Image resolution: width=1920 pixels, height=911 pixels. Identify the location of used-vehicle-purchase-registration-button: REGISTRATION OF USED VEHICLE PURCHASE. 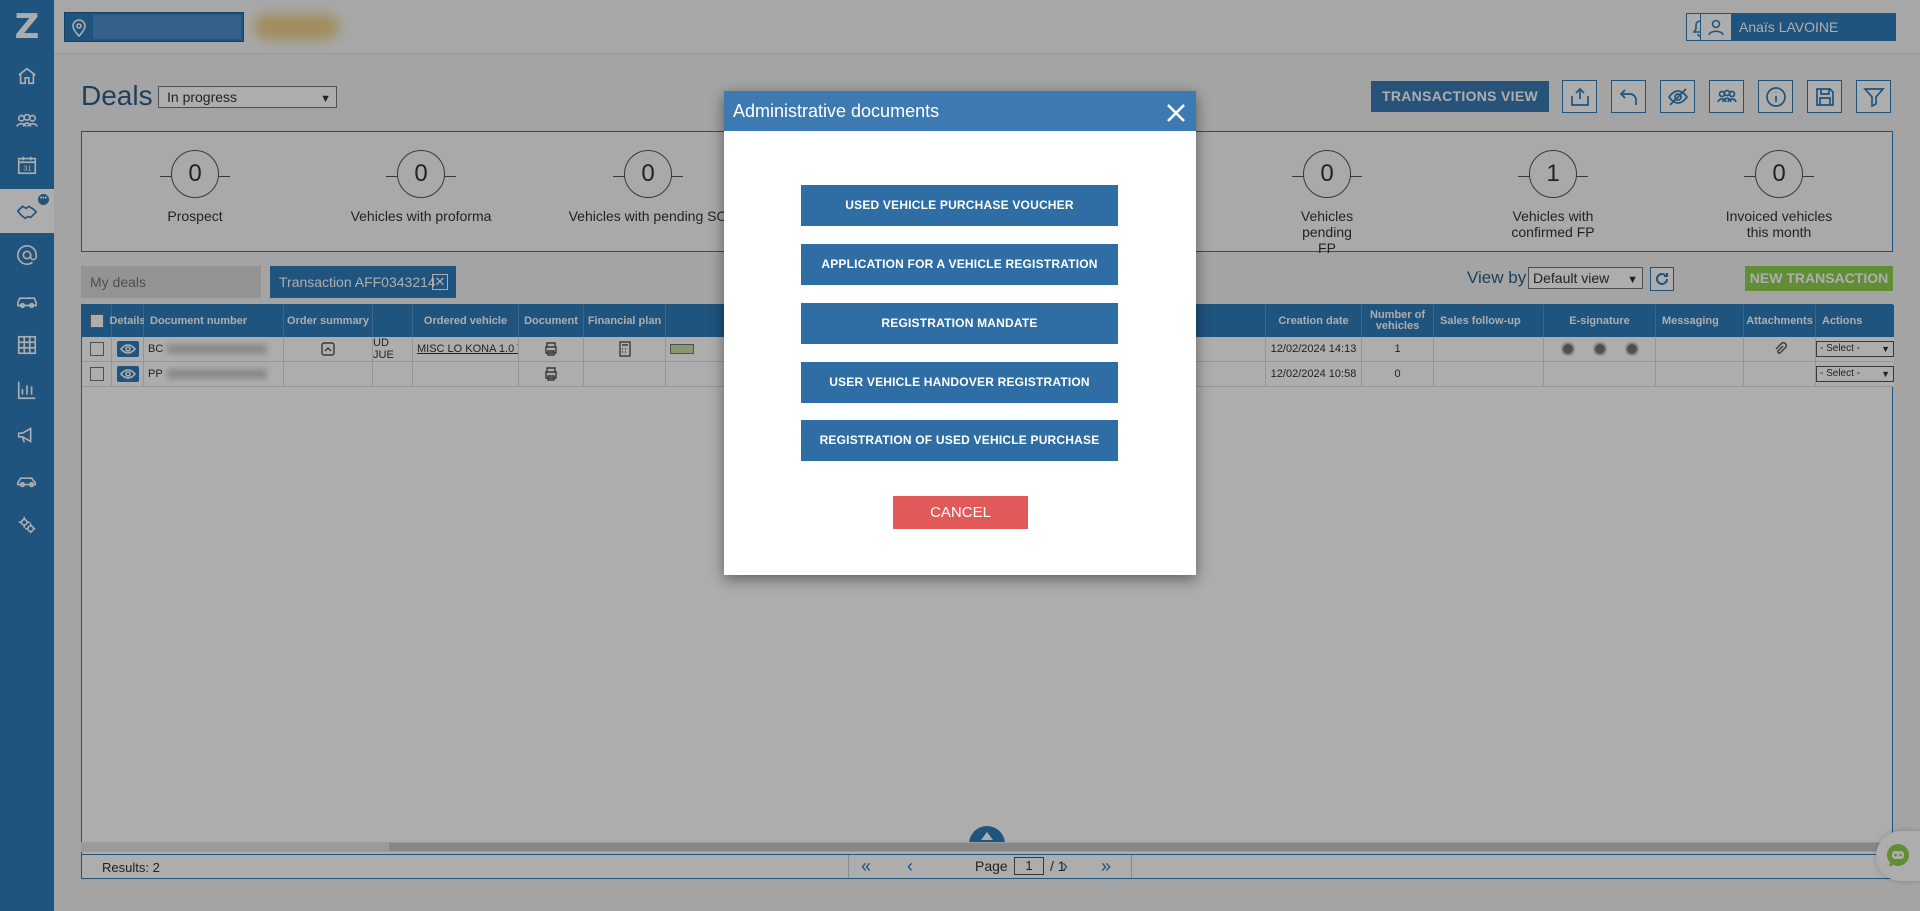
(959, 440).